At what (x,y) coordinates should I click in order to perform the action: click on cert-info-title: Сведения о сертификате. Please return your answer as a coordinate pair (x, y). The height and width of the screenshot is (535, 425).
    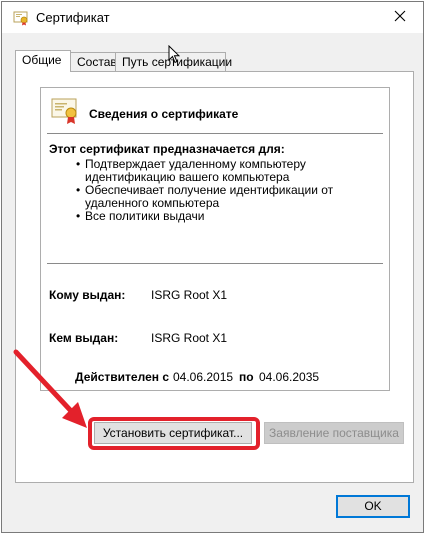
    Looking at the image, I should click on (164, 114).